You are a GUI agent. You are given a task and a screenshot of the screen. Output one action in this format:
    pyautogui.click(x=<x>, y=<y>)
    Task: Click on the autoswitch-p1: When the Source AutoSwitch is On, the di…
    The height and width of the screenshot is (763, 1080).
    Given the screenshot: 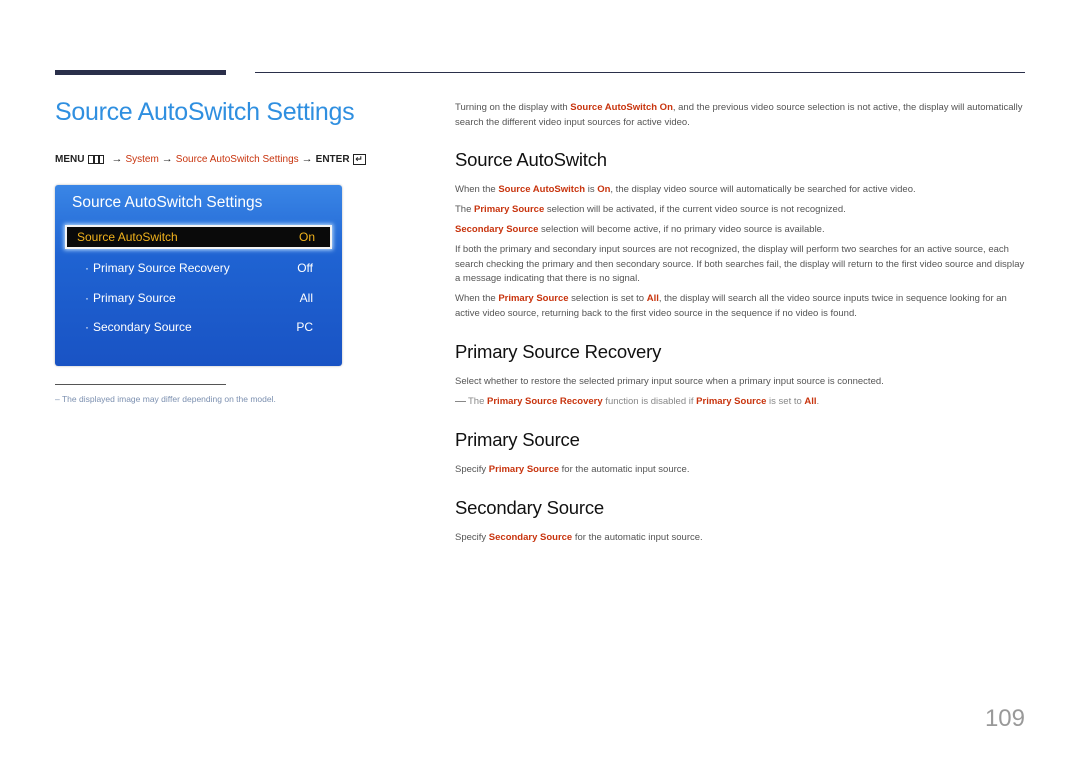 What is the action you would take?
    pyautogui.click(x=685, y=189)
    